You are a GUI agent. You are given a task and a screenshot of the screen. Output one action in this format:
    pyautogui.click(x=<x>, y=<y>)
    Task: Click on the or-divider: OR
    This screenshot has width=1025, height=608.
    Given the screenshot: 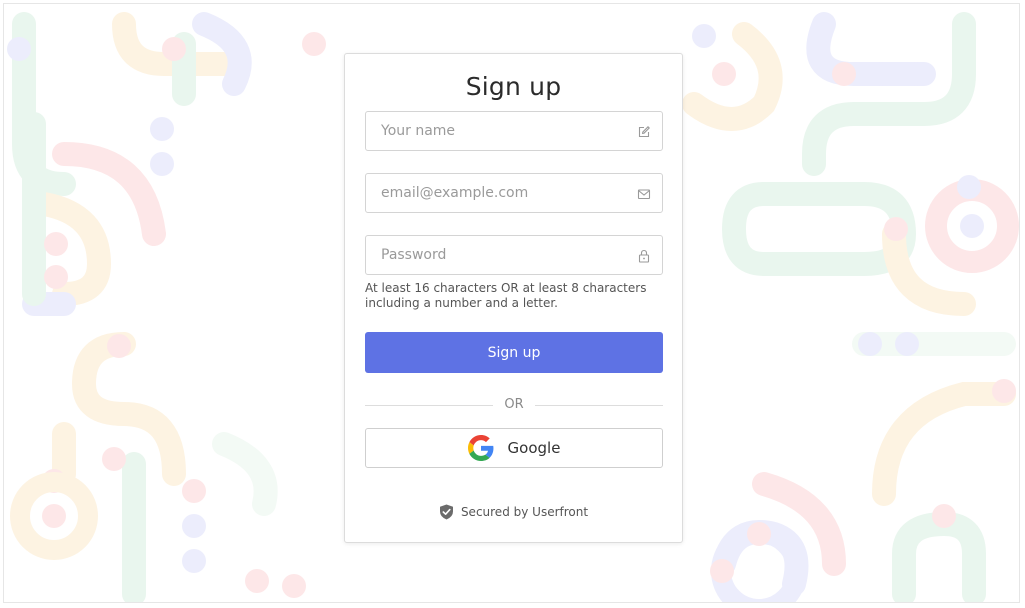 What is the action you would take?
    pyautogui.click(x=514, y=406)
    